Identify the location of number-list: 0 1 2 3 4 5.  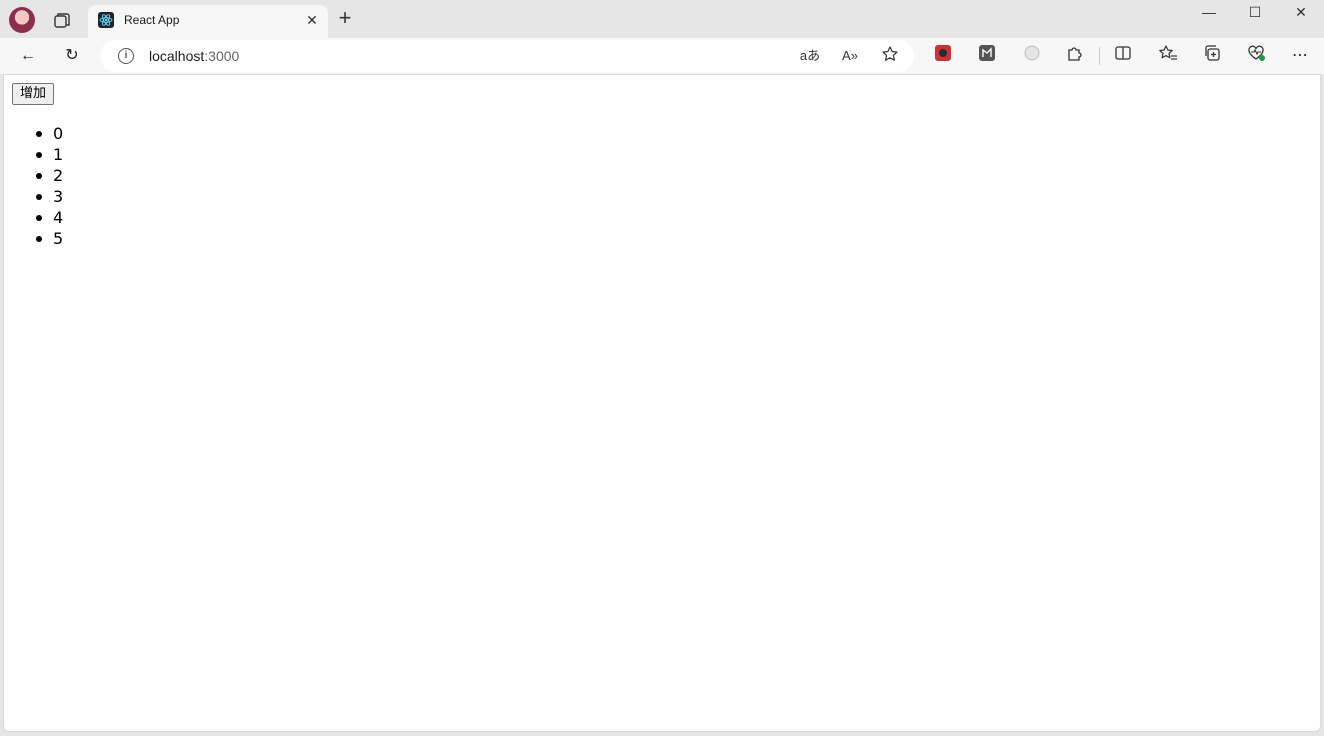
(49, 186).